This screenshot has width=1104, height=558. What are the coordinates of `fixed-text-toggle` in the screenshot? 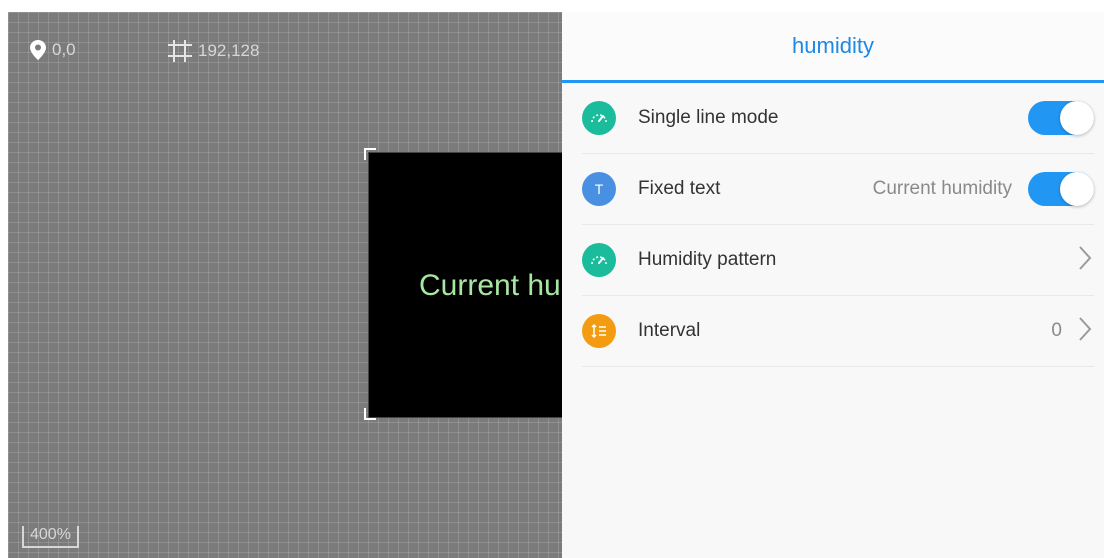 It's located at (1061, 189).